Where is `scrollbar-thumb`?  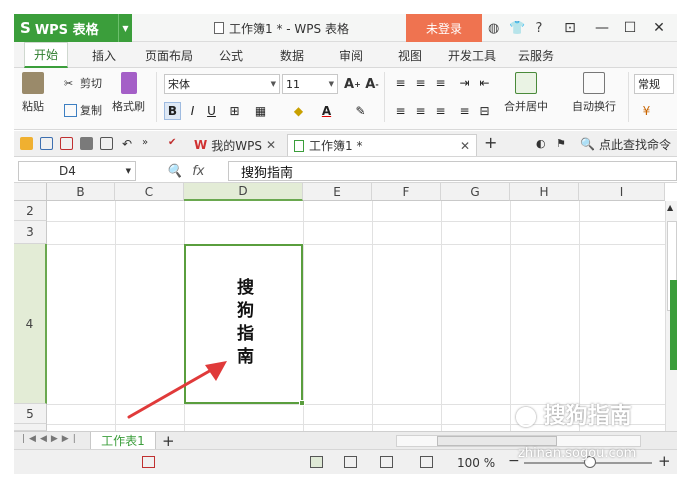 scrollbar-thumb is located at coordinates (497, 441).